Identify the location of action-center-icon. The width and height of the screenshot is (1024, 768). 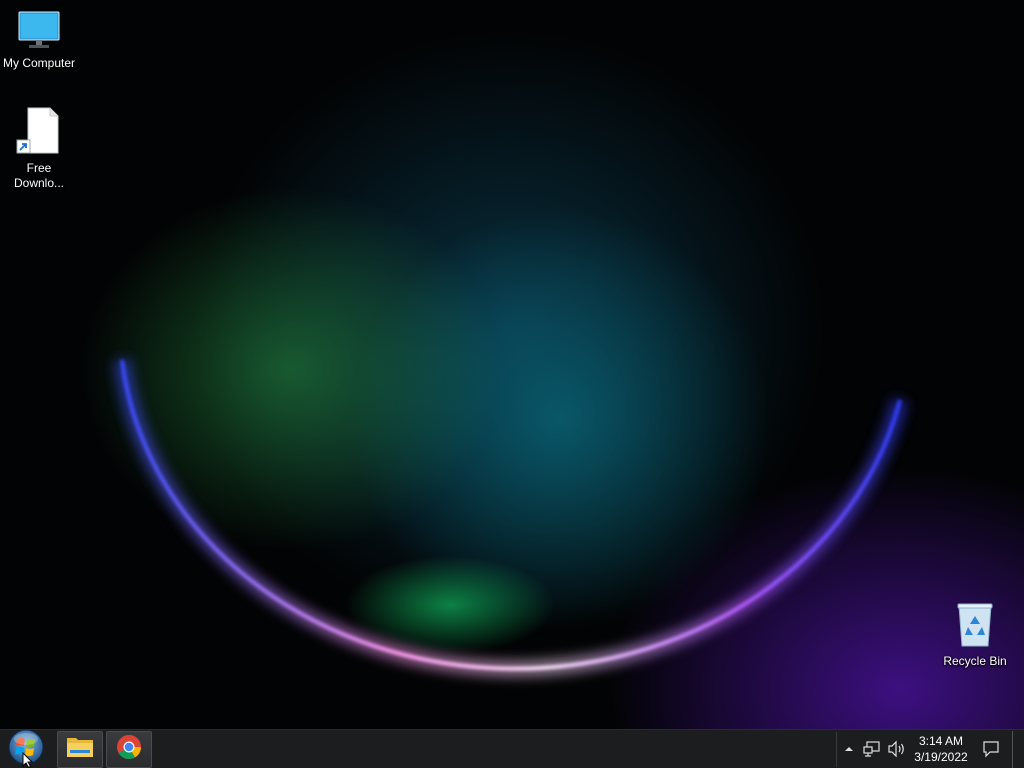
(991, 749).